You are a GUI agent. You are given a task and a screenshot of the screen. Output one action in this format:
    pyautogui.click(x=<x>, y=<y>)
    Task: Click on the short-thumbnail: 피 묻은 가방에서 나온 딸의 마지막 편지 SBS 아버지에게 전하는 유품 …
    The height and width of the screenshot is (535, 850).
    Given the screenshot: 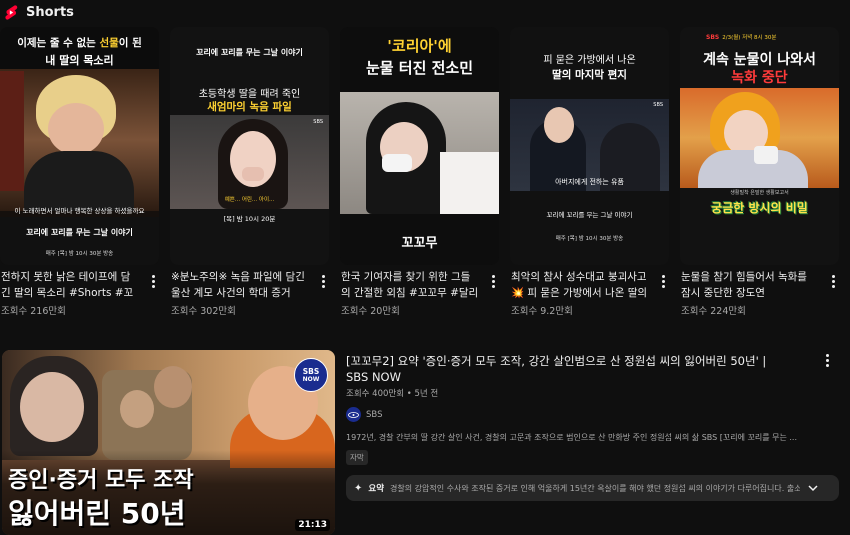 What is the action you would take?
    pyautogui.click(x=589, y=146)
    